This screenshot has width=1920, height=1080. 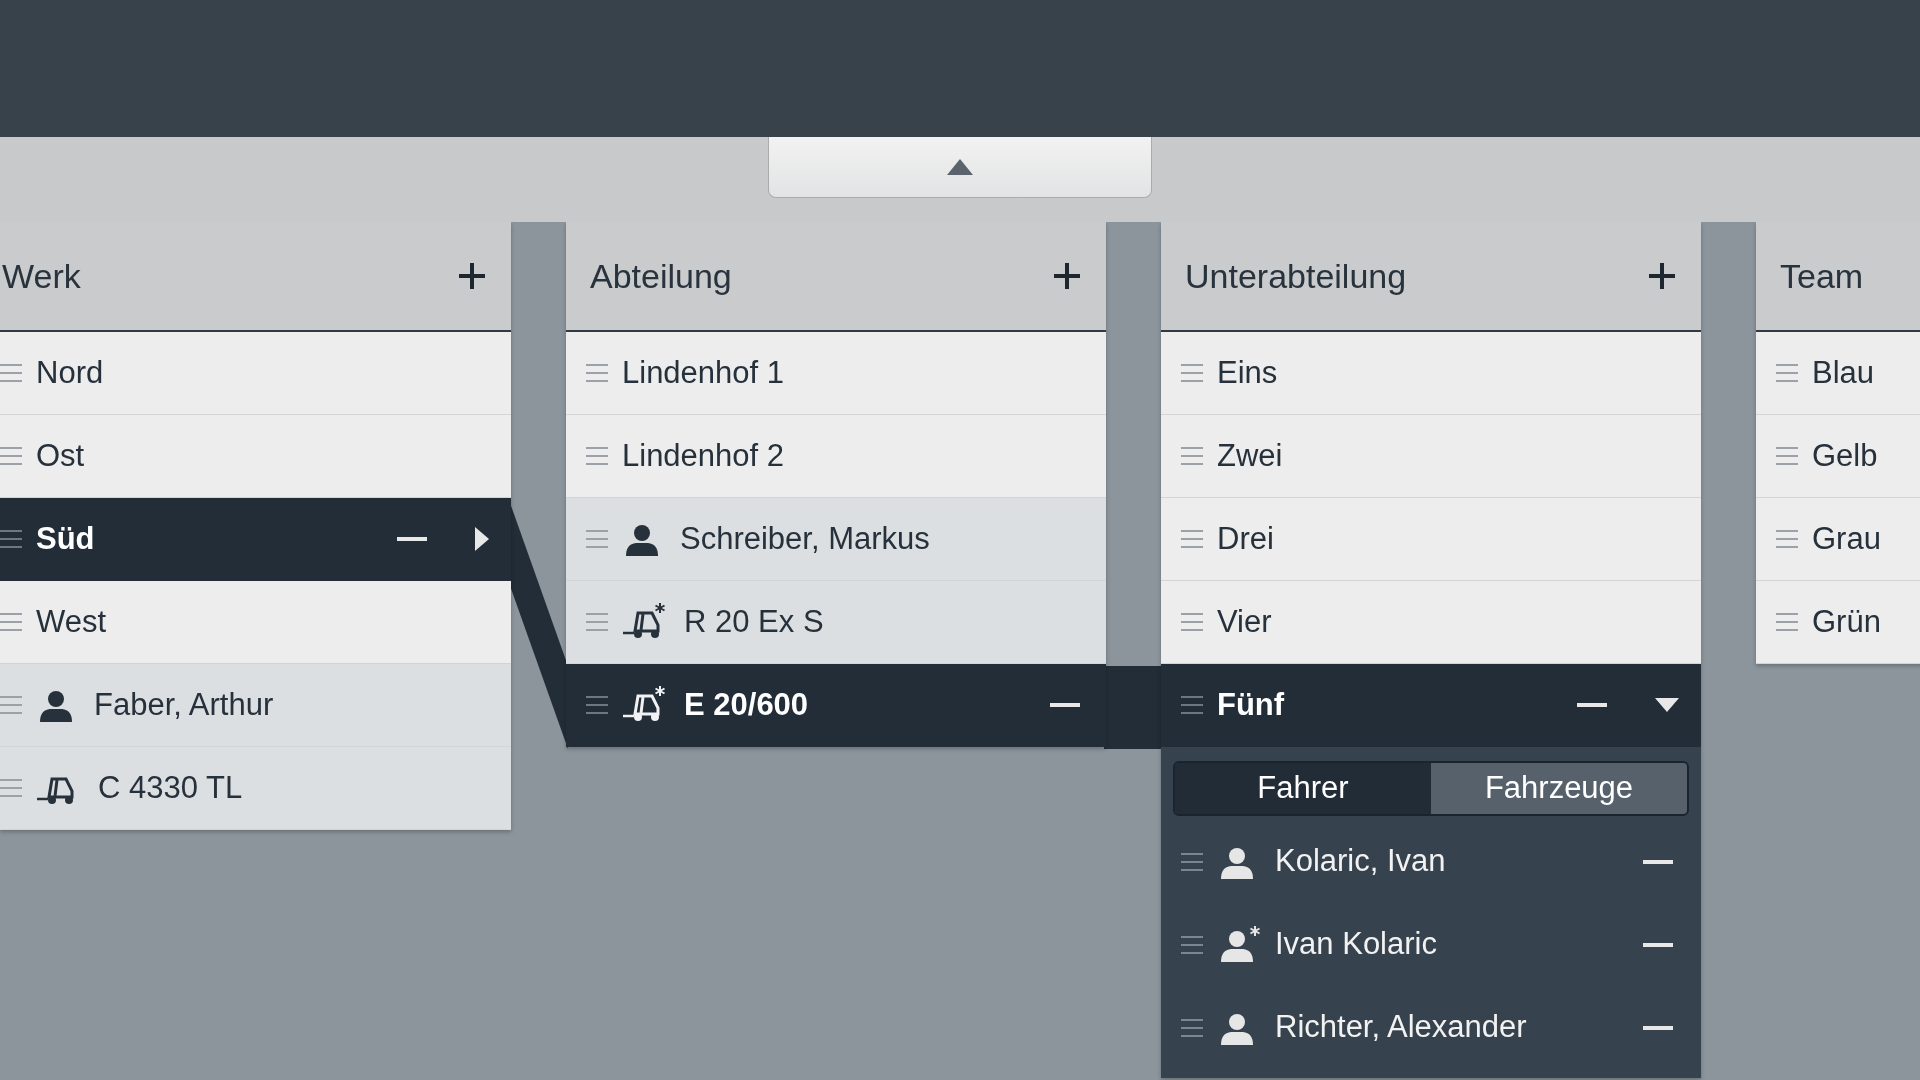 What do you see at coordinates (1356, 944) in the screenshot?
I see `member-name: Ivan Kolaric` at bounding box center [1356, 944].